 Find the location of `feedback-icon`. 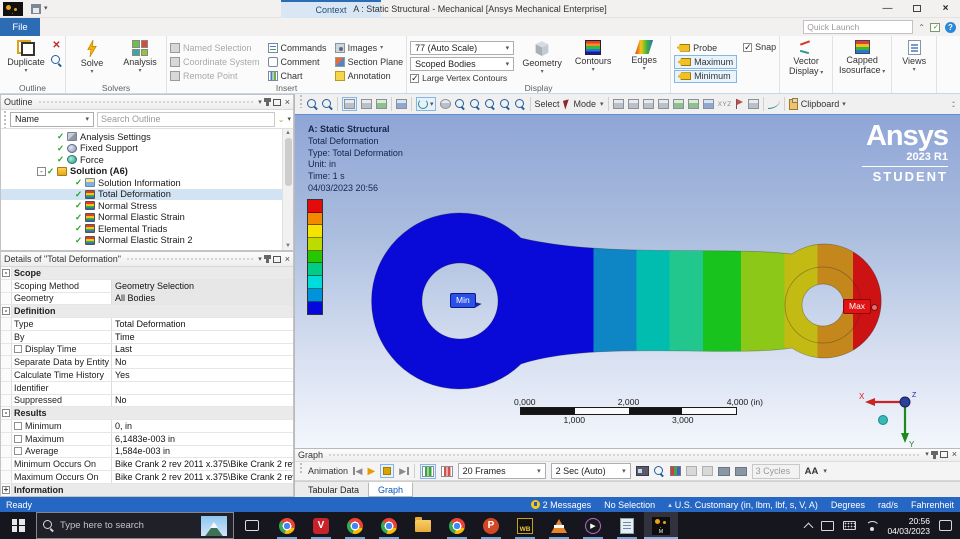

feedback-icon is located at coordinates (935, 27).